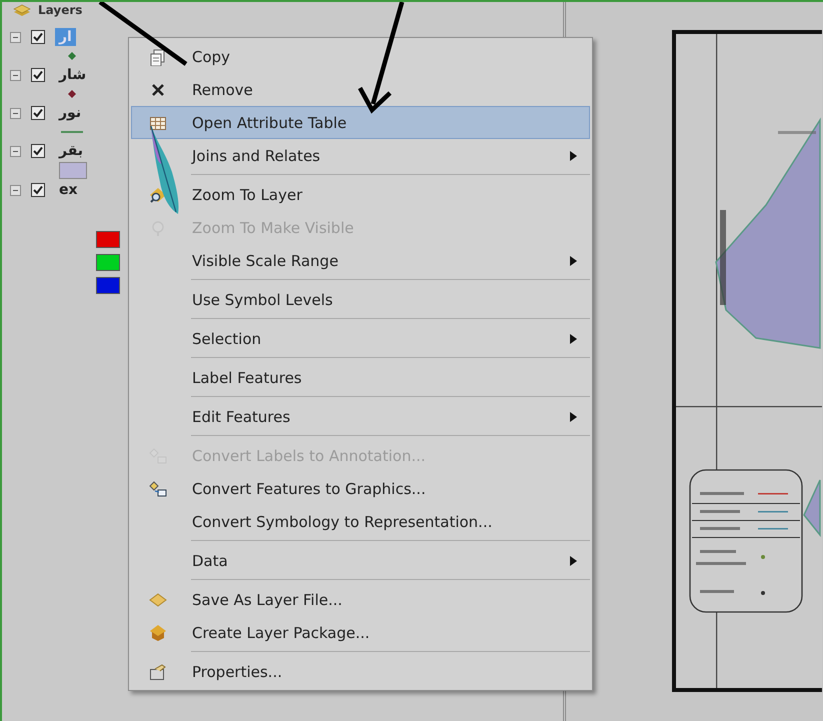 The width and height of the screenshot is (823, 721). I want to click on menu-item: Copy, so click(360, 56).